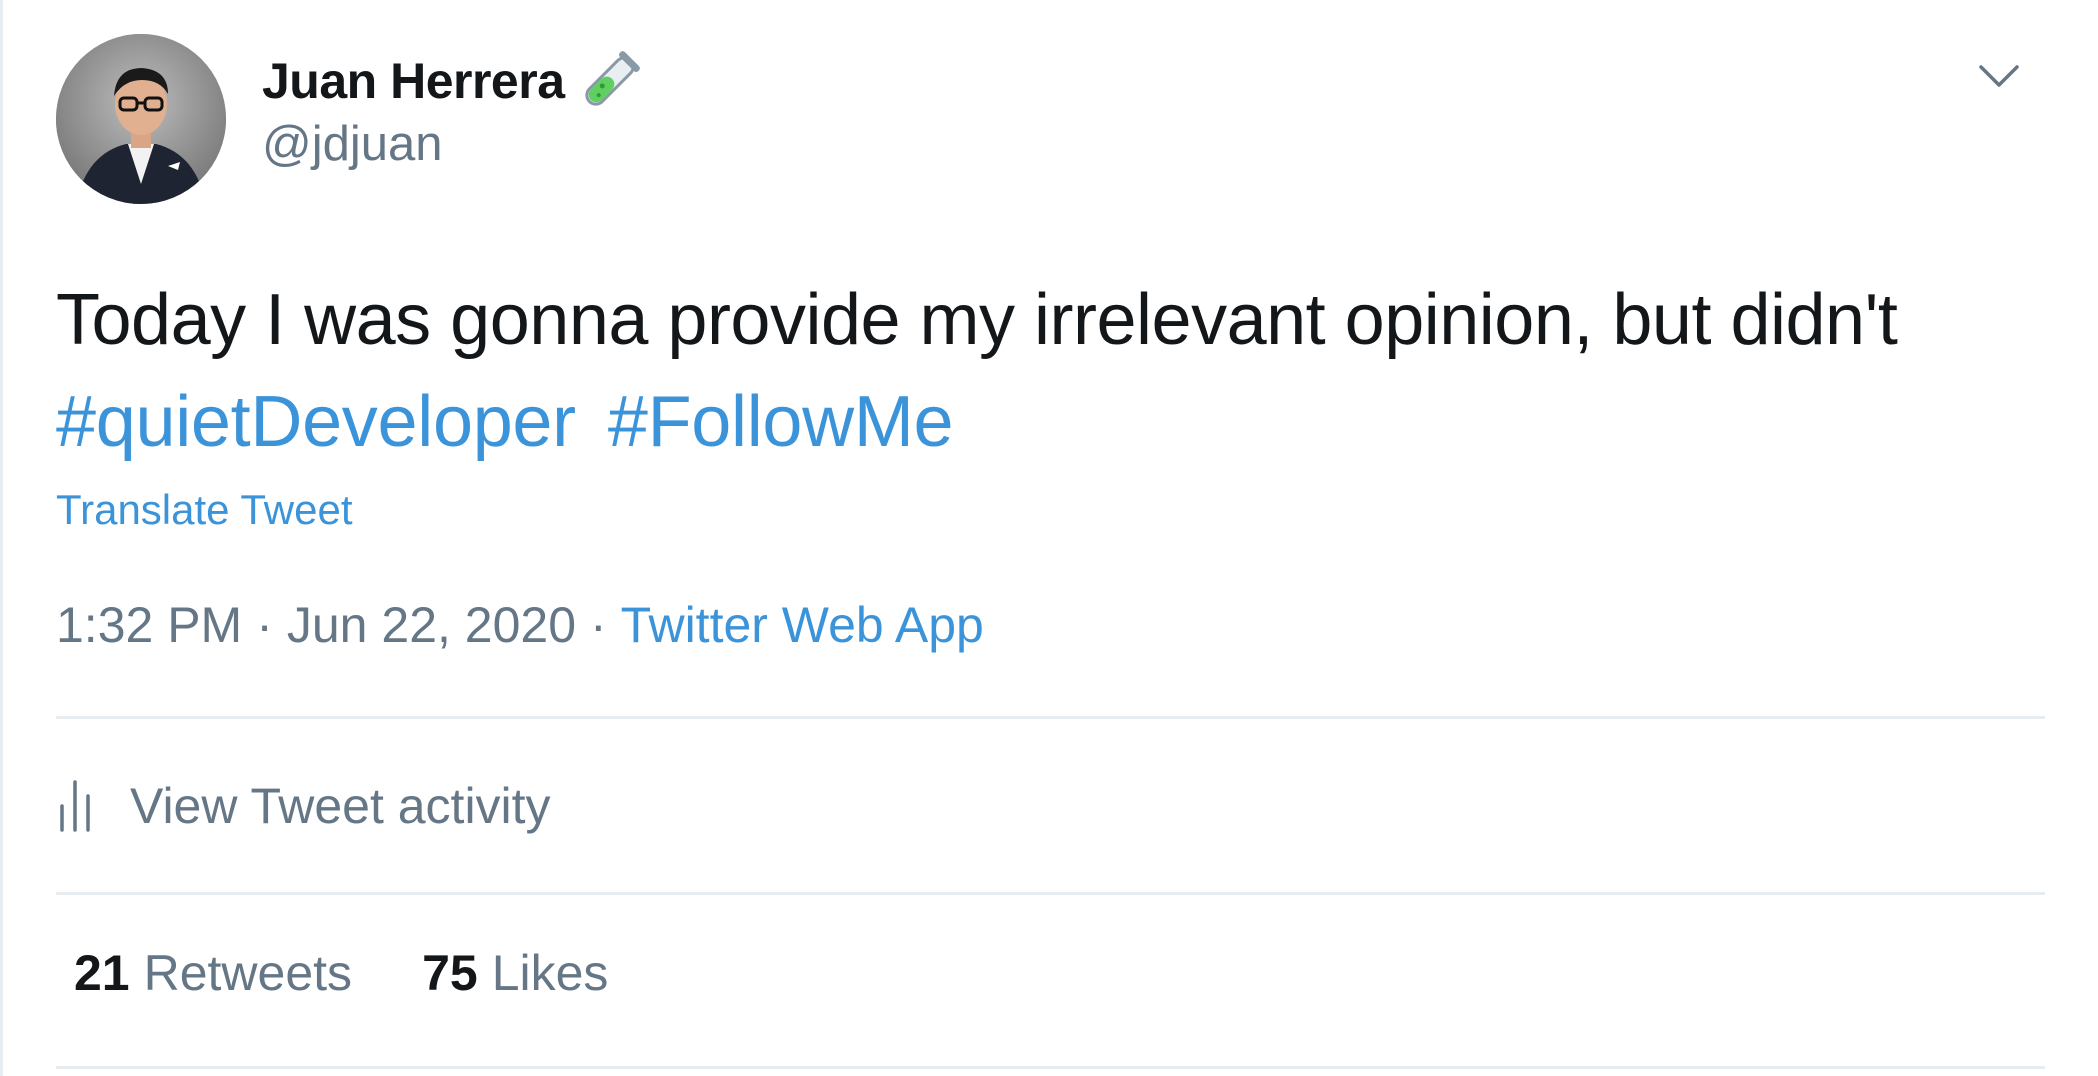 This screenshot has width=2098, height=1076. I want to click on engagement-stats: 21 Retweets 75 Likes, so click(341, 973).